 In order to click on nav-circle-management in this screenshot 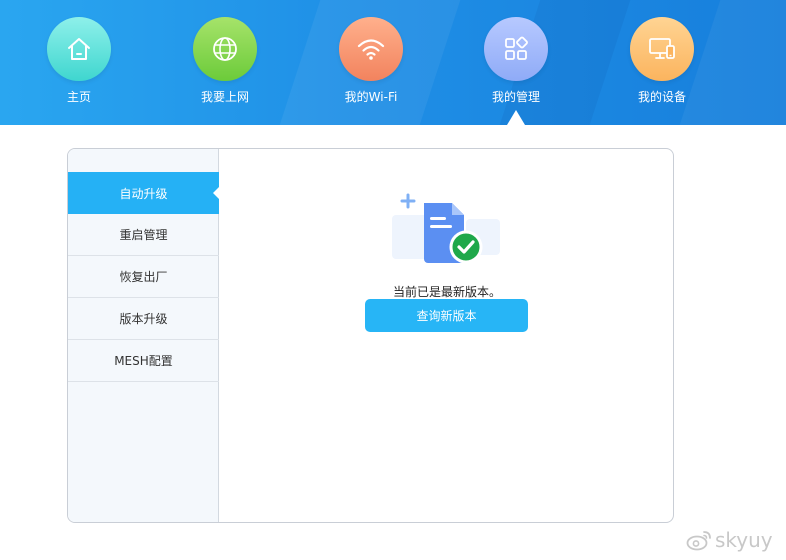, I will do `click(516, 49)`.